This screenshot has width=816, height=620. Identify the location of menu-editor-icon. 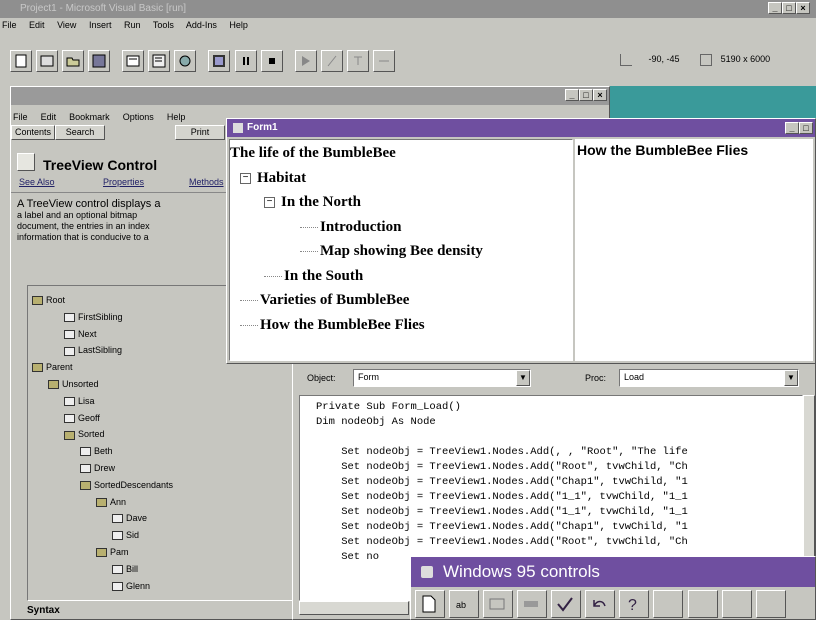
(133, 61).